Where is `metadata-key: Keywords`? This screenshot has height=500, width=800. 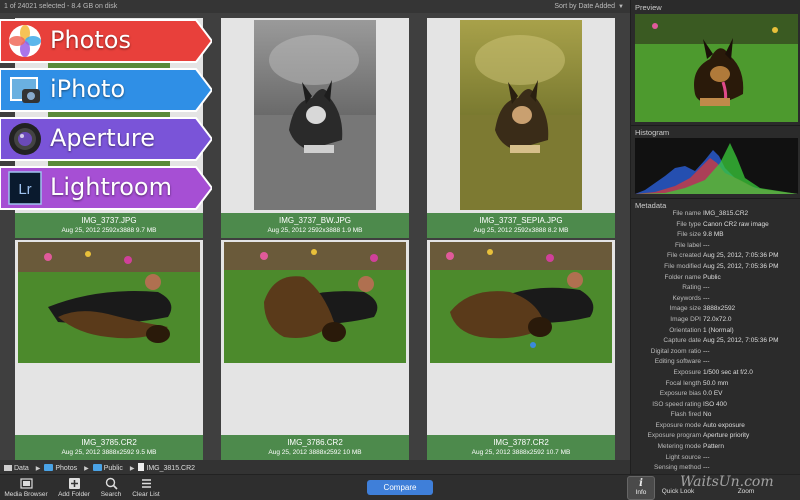 metadata-key: Keywords is located at coordinates (686, 298).